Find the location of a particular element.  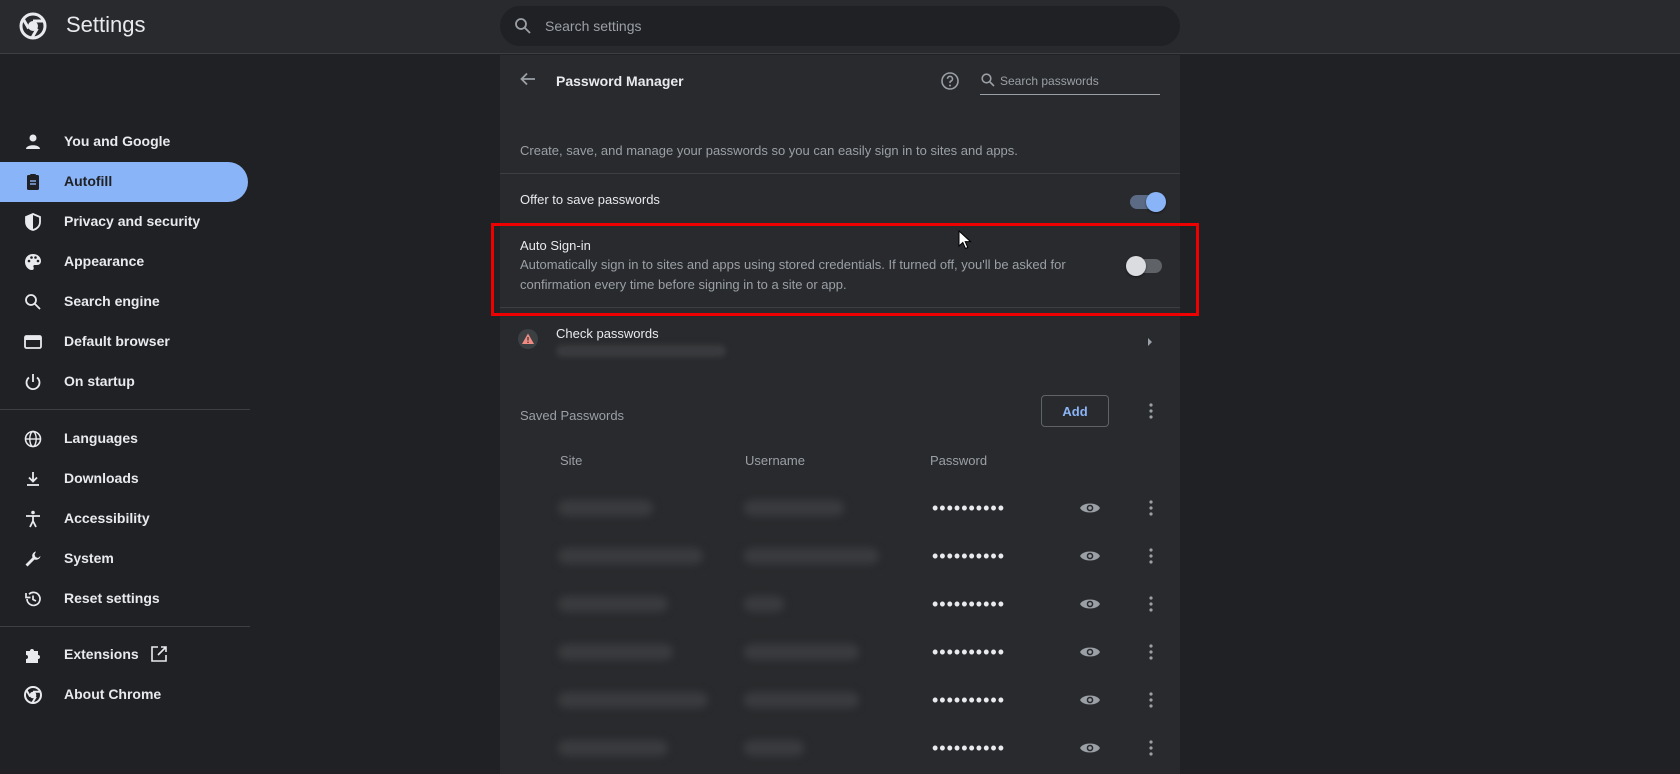

sidebar-item-downloads: Downloads is located at coordinates (124, 479).